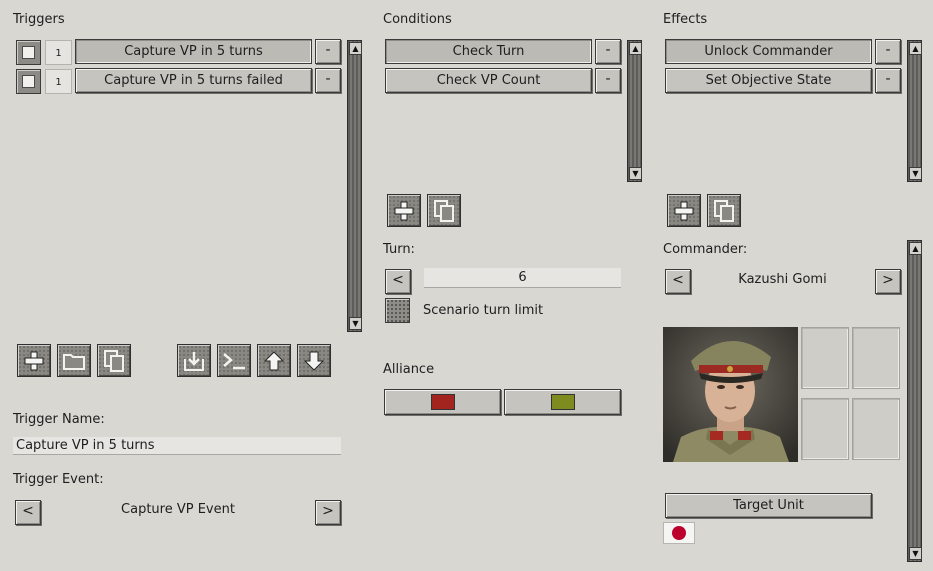  I want to click on add-effect-button, so click(684, 210).